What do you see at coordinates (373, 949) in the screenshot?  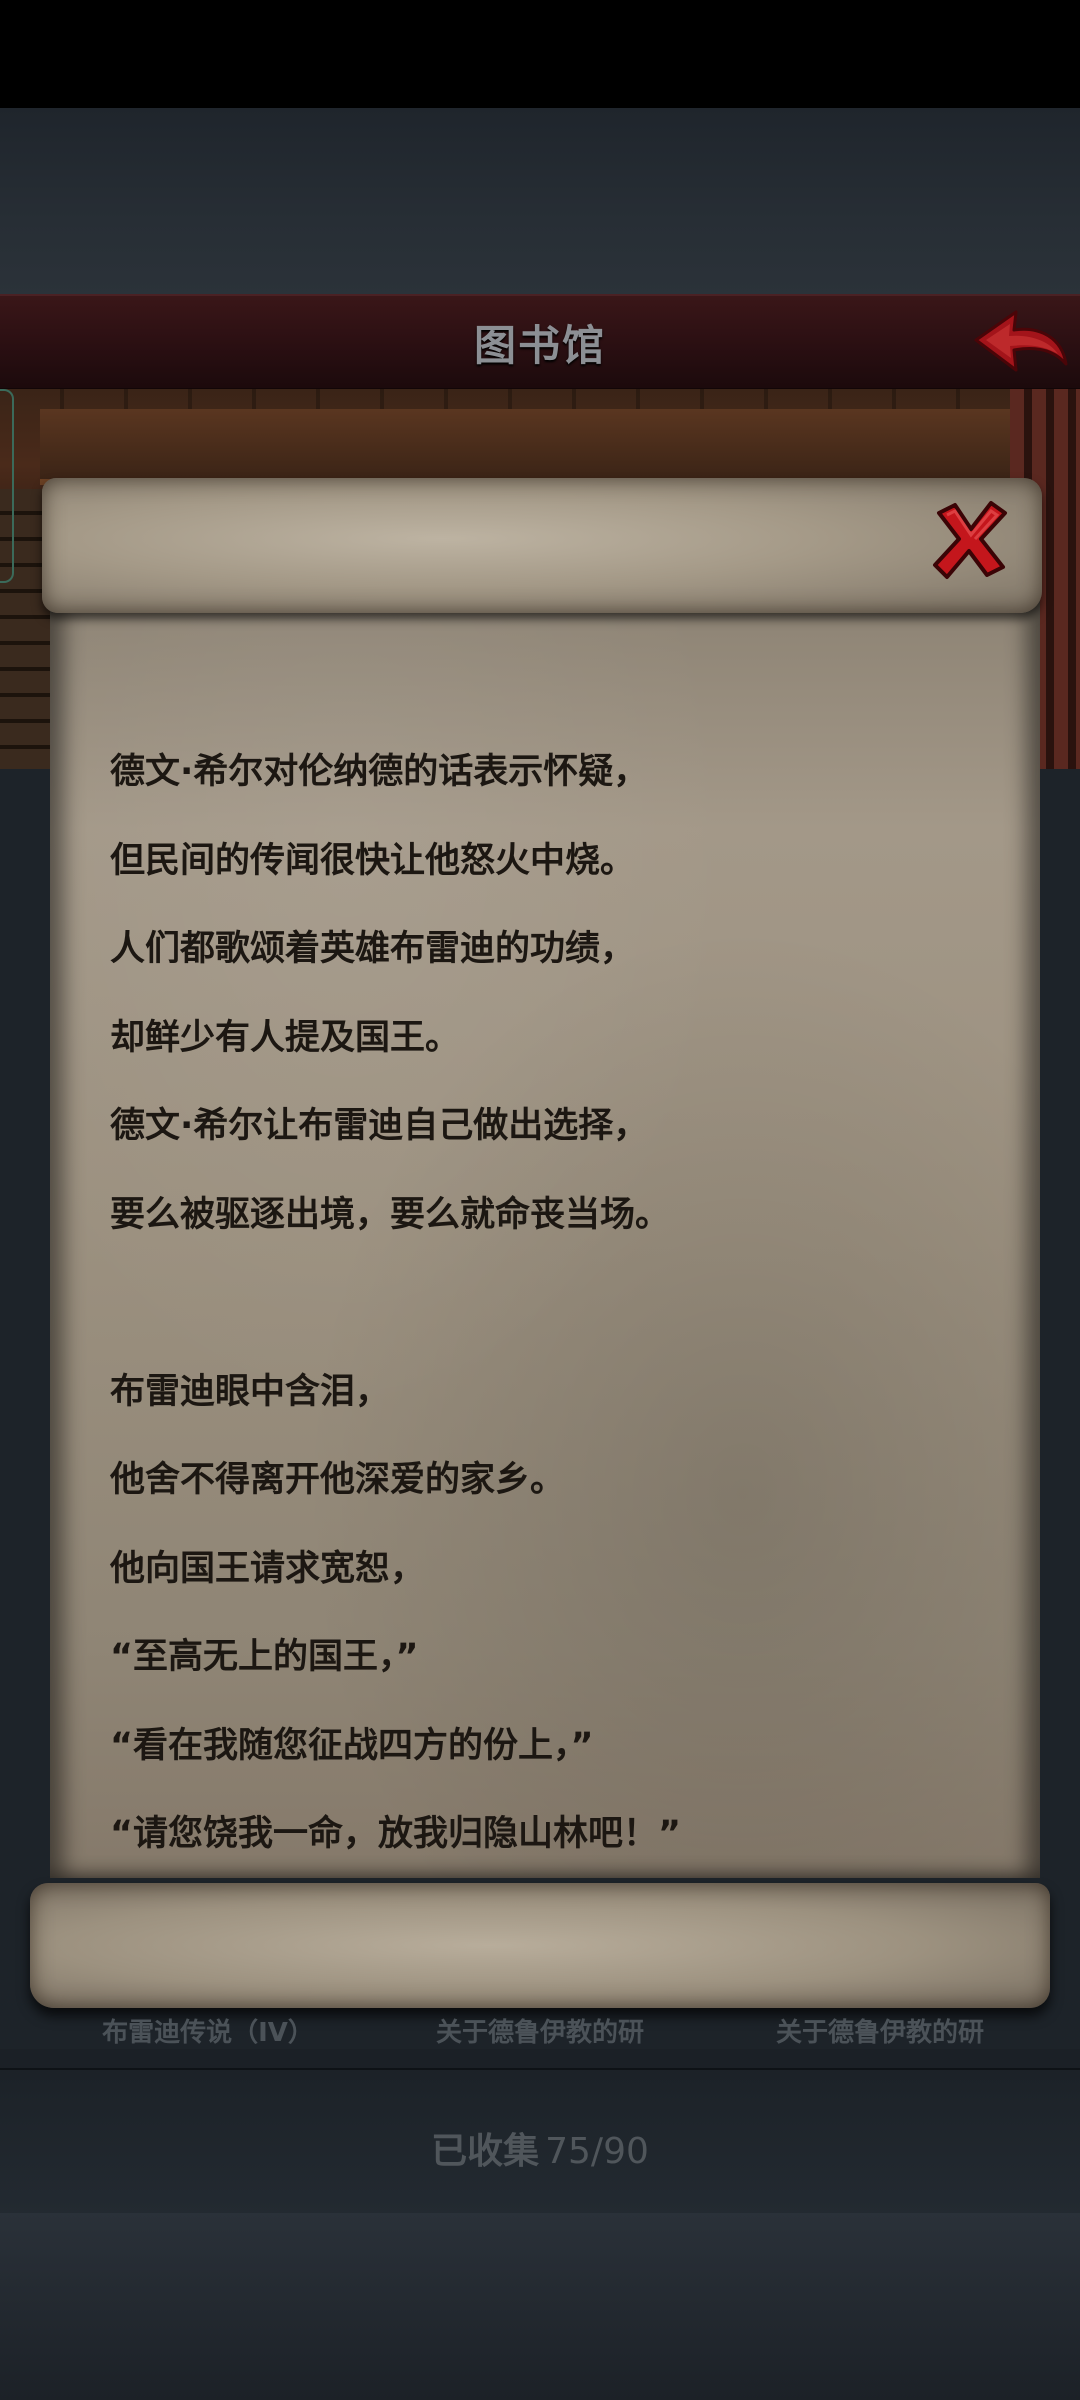 I see `poem-line: 人们都歌颂着英雄布雷迪的功绩，` at bounding box center [373, 949].